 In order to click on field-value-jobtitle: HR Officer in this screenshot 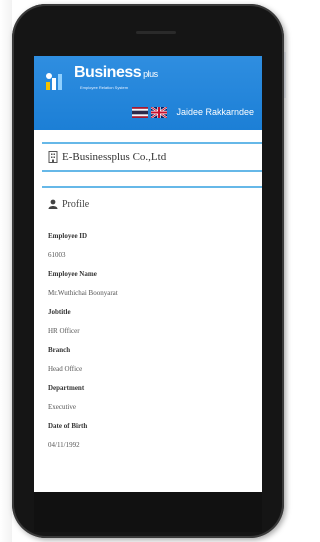, I will do `click(64, 331)`.